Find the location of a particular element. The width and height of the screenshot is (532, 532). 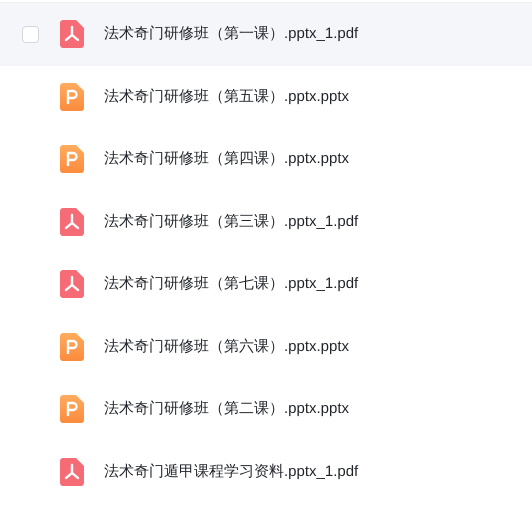

file-row: 法术奇门研修班（第六课）.pptx.pptx is located at coordinates (266, 347).